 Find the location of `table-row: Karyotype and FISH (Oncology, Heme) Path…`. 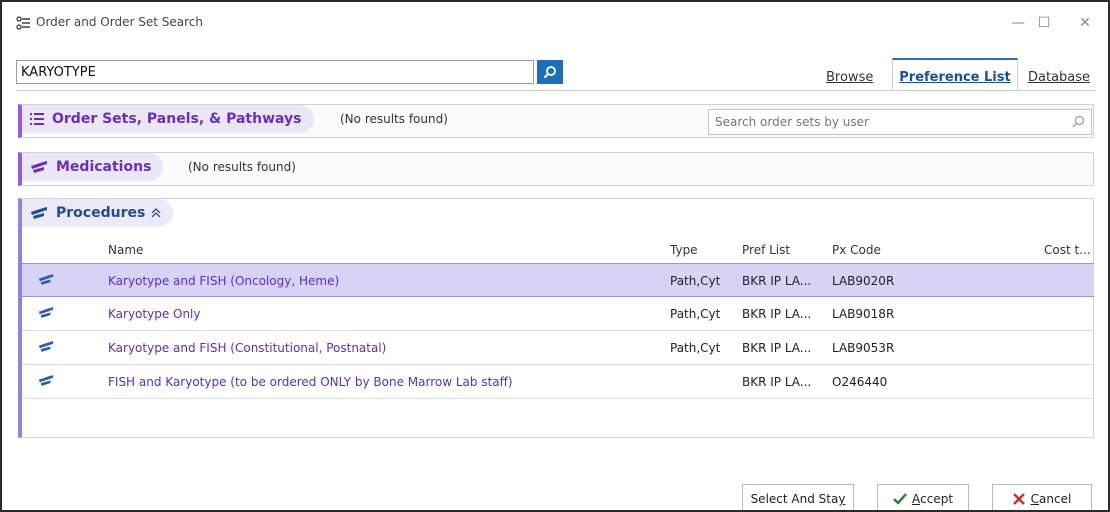

table-row: Karyotype and FISH (Oncology, Heme) Path… is located at coordinates (558, 280).